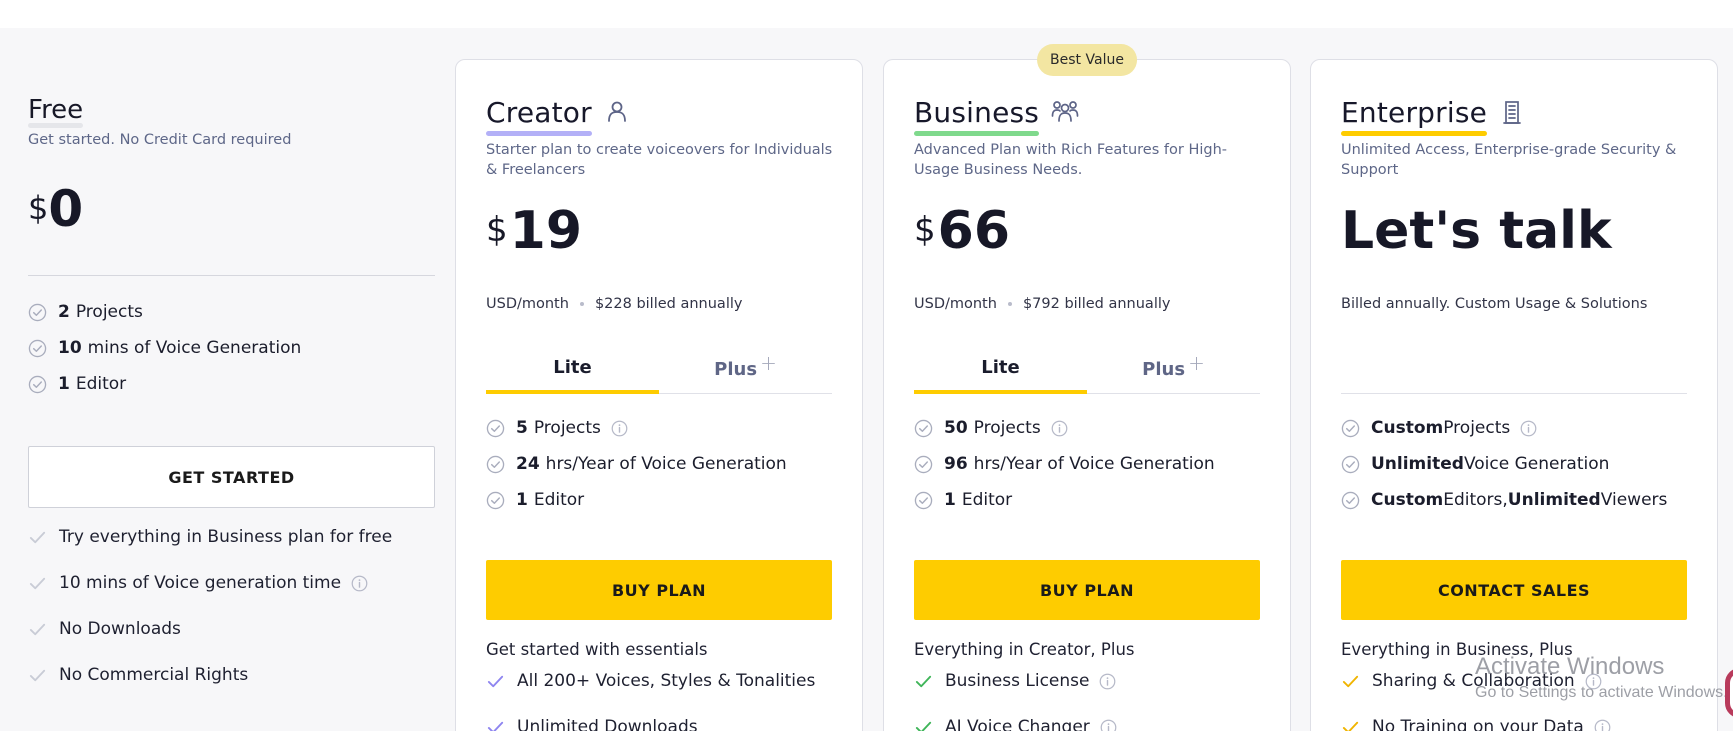 Image resolution: width=1733 pixels, height=731 pixels. I want to click on feature-text: Business License, so click(1017, 681).